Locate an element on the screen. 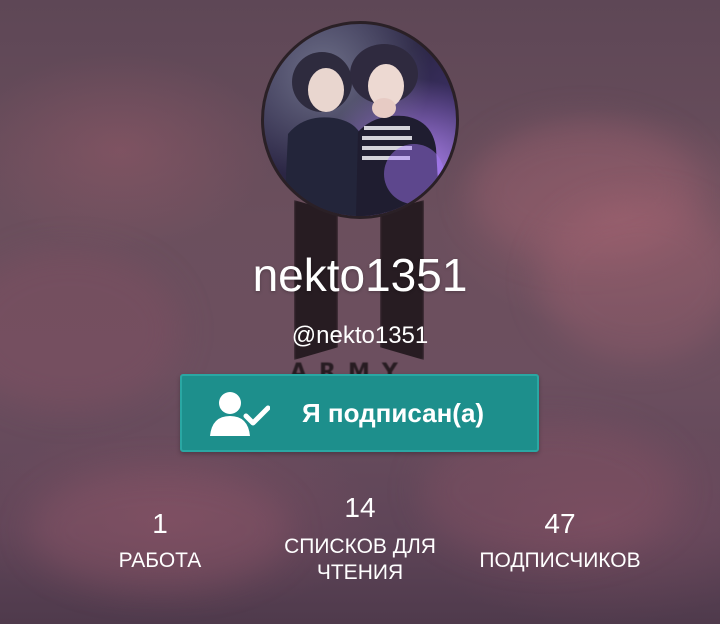  stat-followers-label: ПОДПИСЧИКОВ is located at coordinates (560, 560).